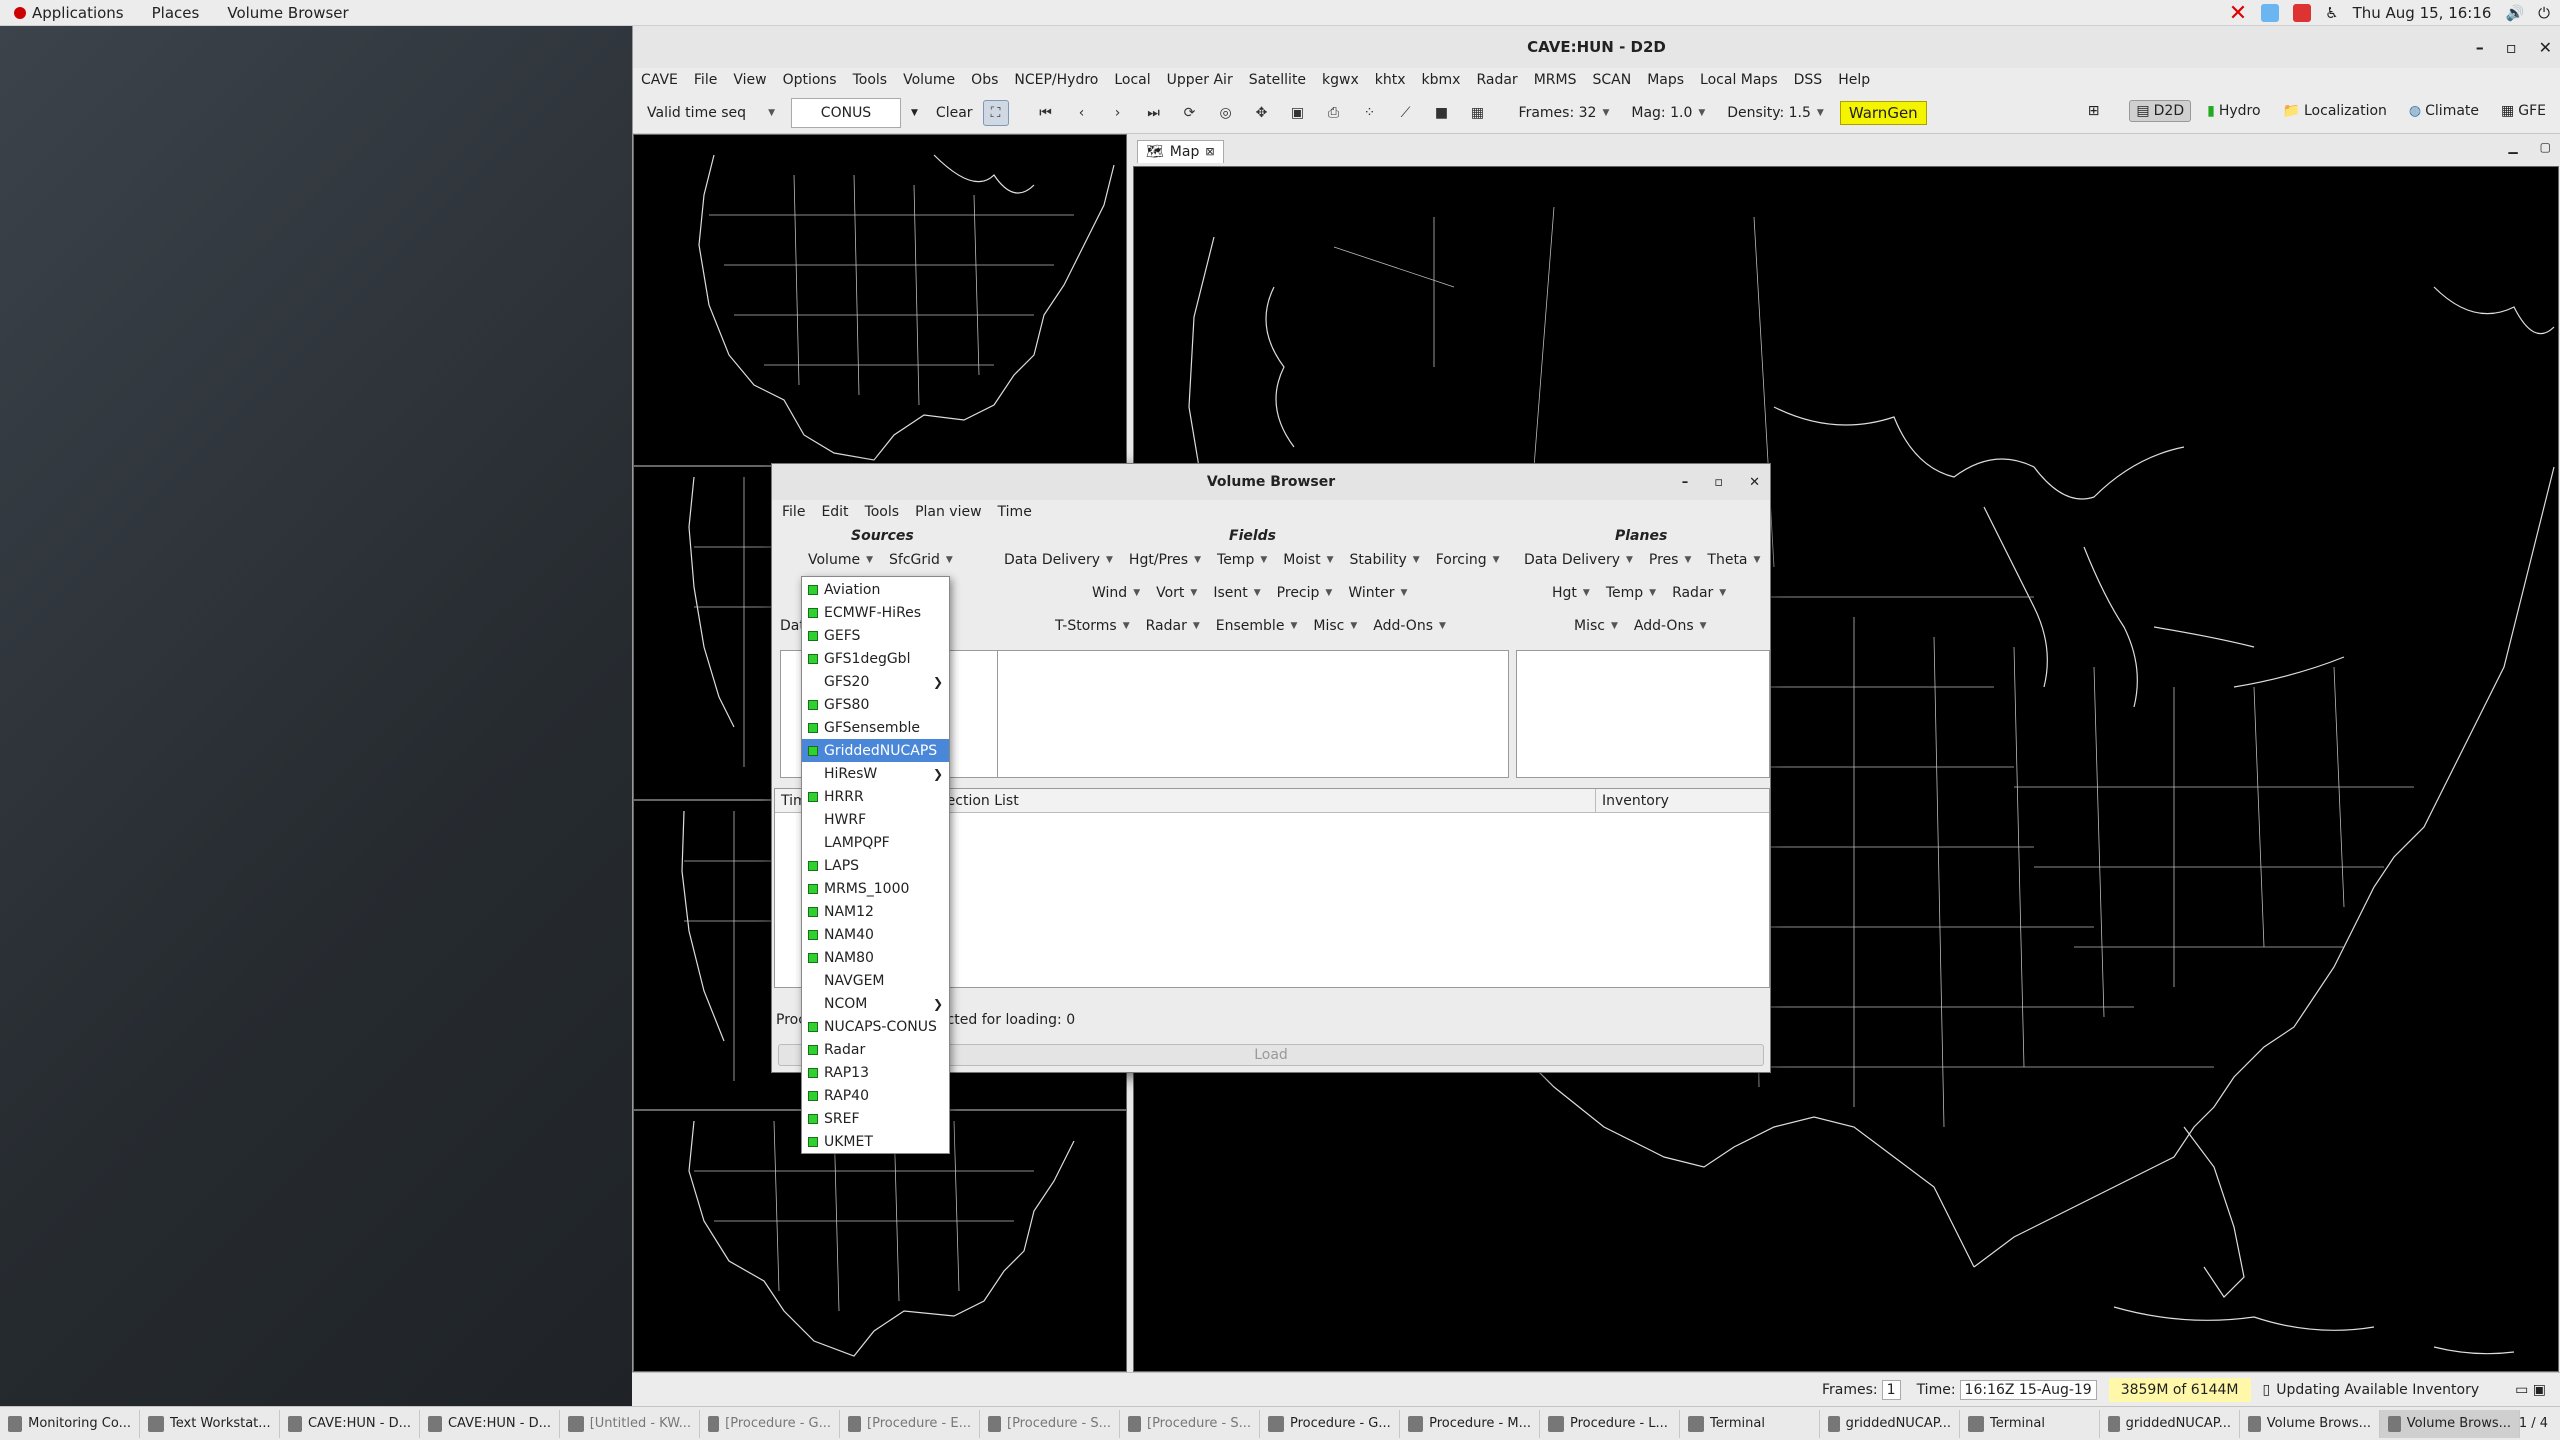 The width and height of the screenshot is (2560, 1440). What do you see at coordinates (875, 865) in the screenshot?
I see `source-item-laps: LAPS` at bounding box center [875, 865].